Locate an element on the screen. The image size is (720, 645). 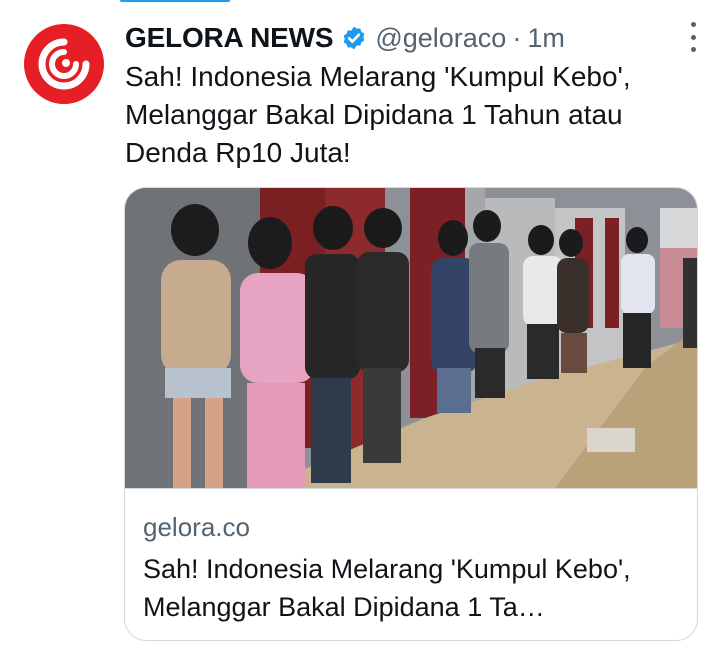
tweet-header: GELORA NEWS @geloraco · 1m is located at coordinates (405, 38).